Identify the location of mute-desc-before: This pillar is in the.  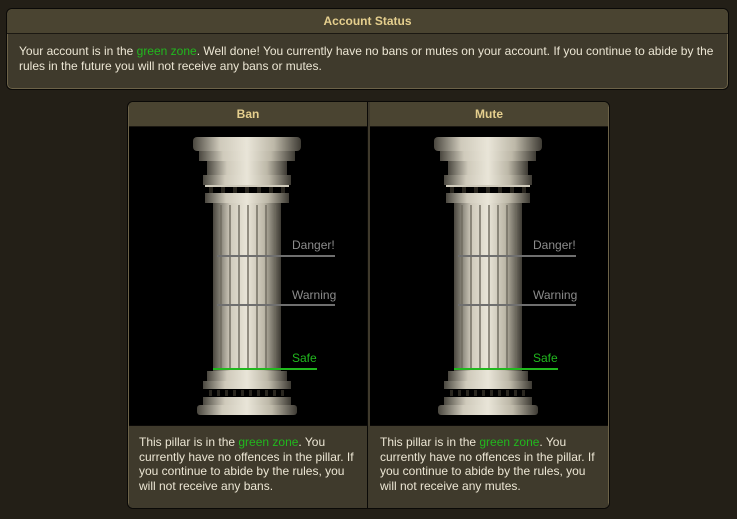
(430, 442).